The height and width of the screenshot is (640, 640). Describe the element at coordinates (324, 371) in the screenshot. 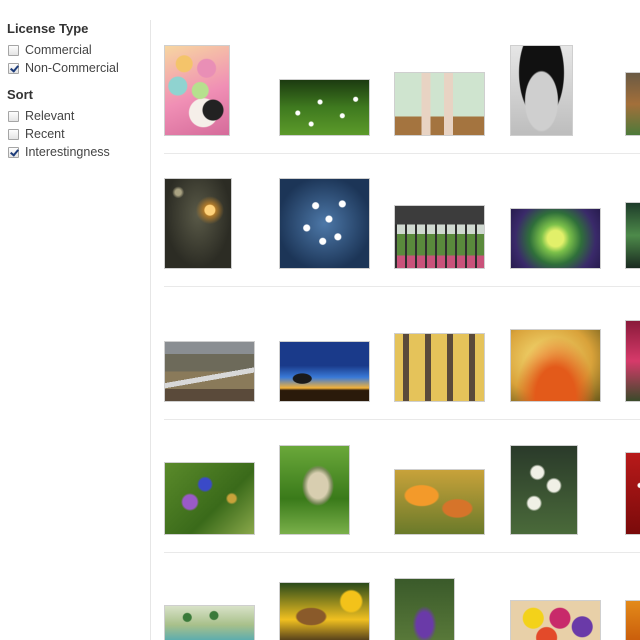

I see `photo-lone-tree-sunset` at that location.